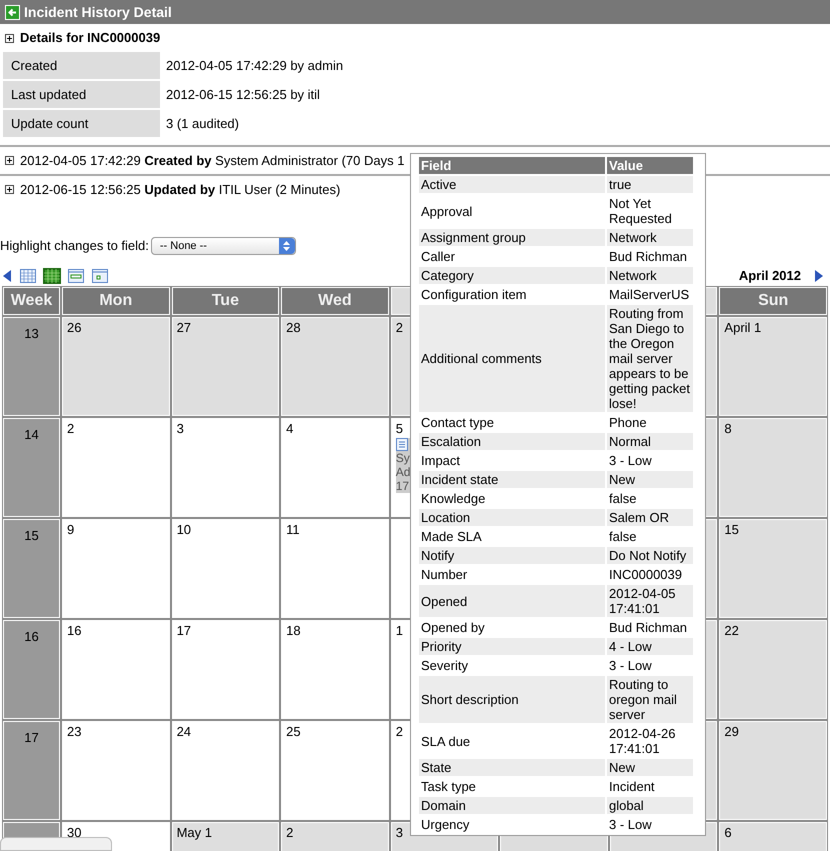 The image size is (830, 851). Describe the element at coordinates (31, 770) in the screenshot. I see `week-number-cell: 17` at that location.